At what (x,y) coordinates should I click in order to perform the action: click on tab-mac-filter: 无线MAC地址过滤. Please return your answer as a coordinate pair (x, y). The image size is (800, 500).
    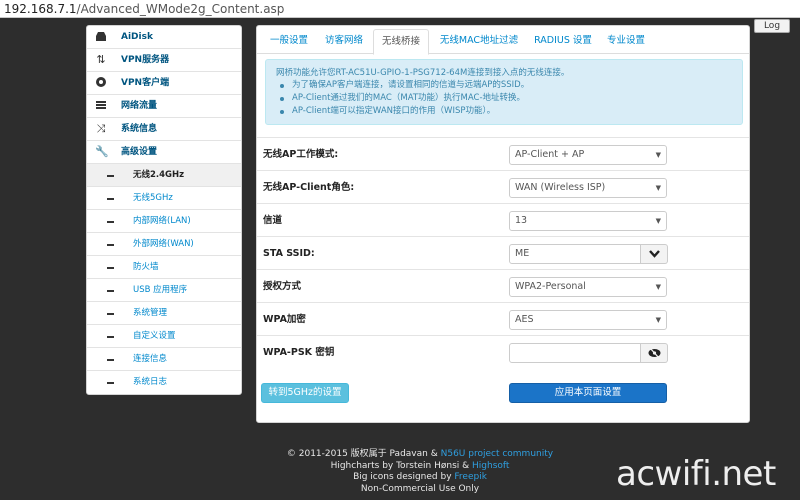
    Looking at the image, I should click on (479, 42).